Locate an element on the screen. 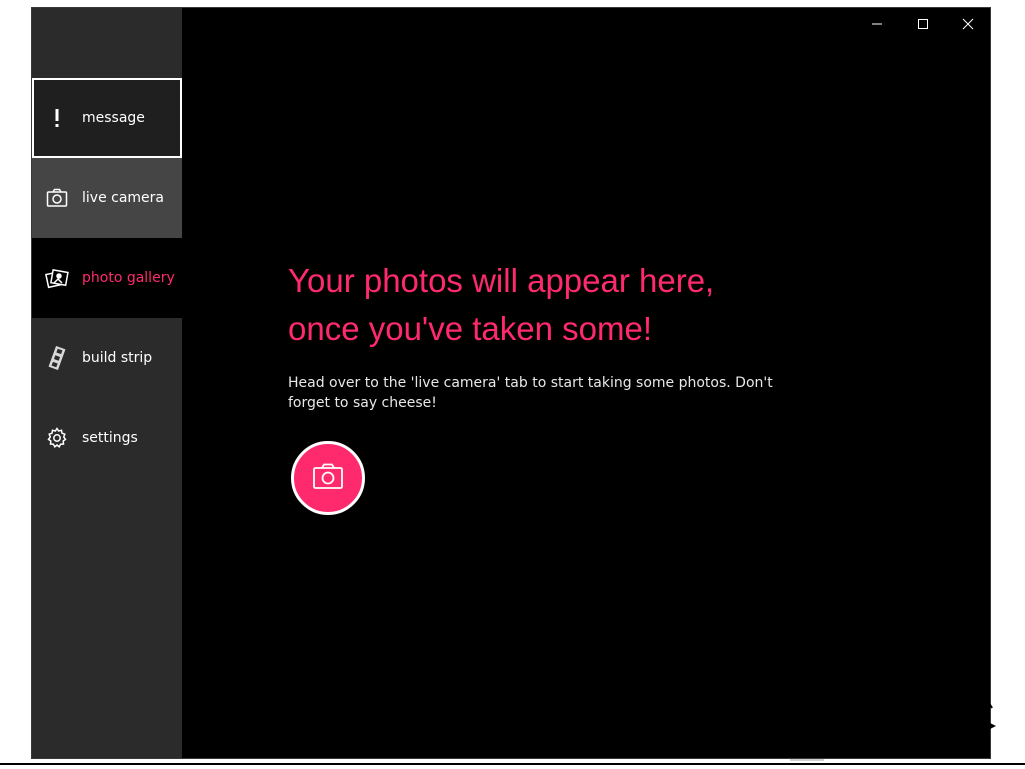  photos-icon is located at coordinates (57, 278).